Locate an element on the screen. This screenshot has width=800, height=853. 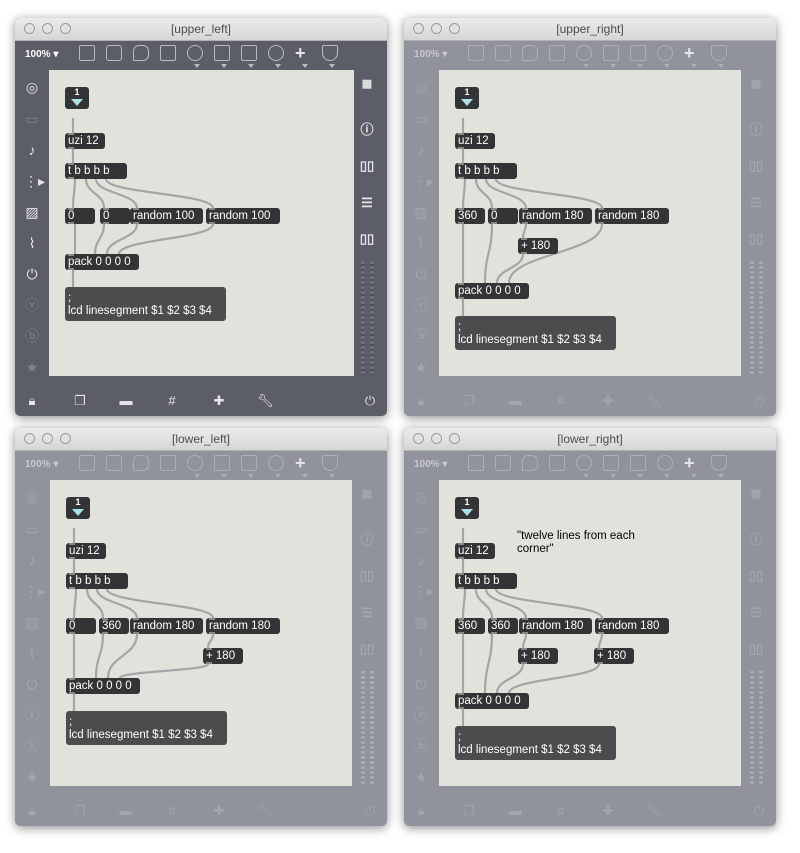
slider-icon is located at coordinates (638, 53).